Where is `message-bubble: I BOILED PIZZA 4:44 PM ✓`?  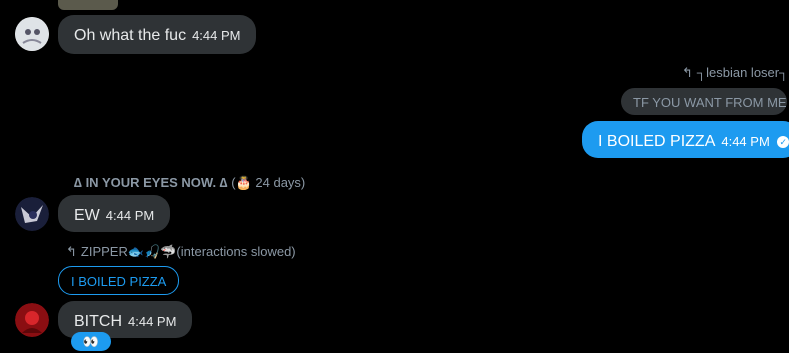
message-bubble: I BOILED PIZZA 4:44 PM ✓ is located at coordinates (685, 139).